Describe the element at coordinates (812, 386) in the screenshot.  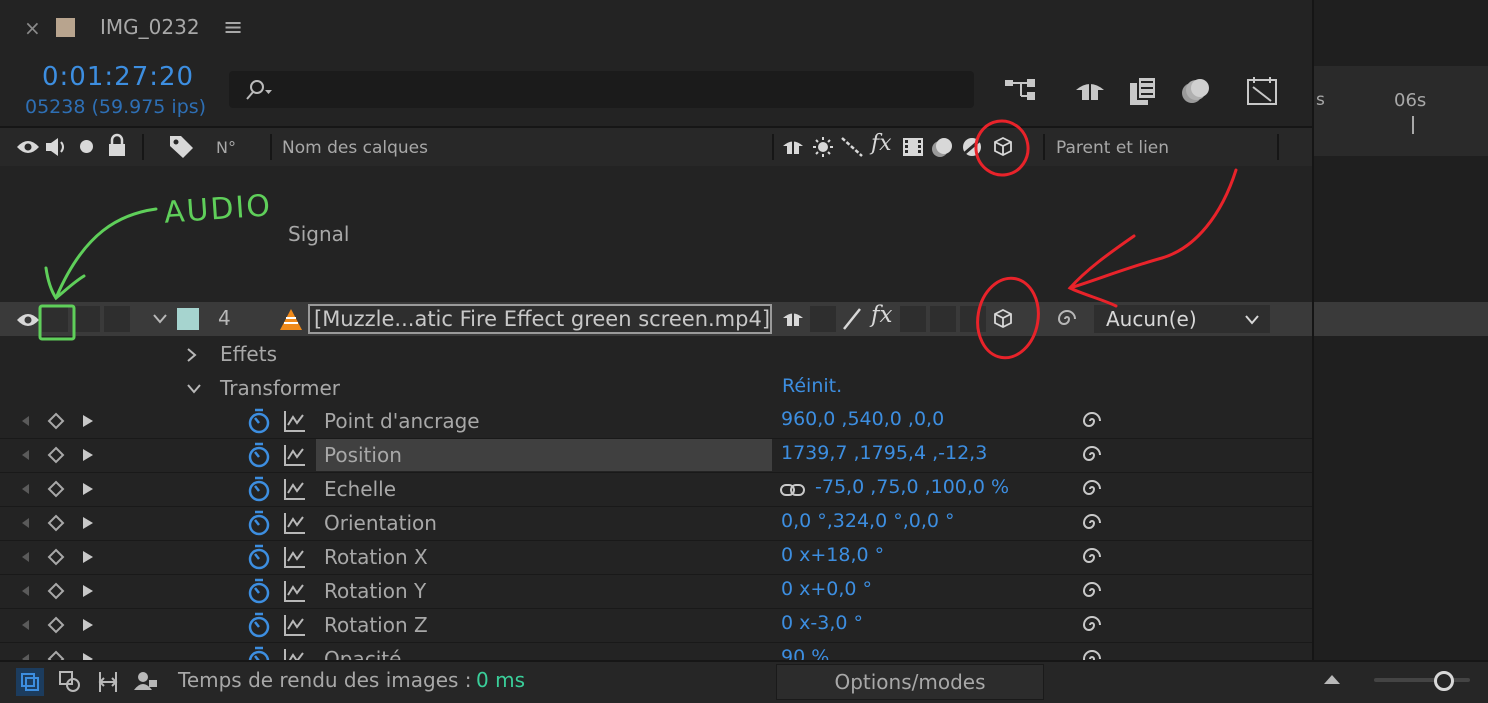
I see `transform-reset-link: Réinit.` at that location.